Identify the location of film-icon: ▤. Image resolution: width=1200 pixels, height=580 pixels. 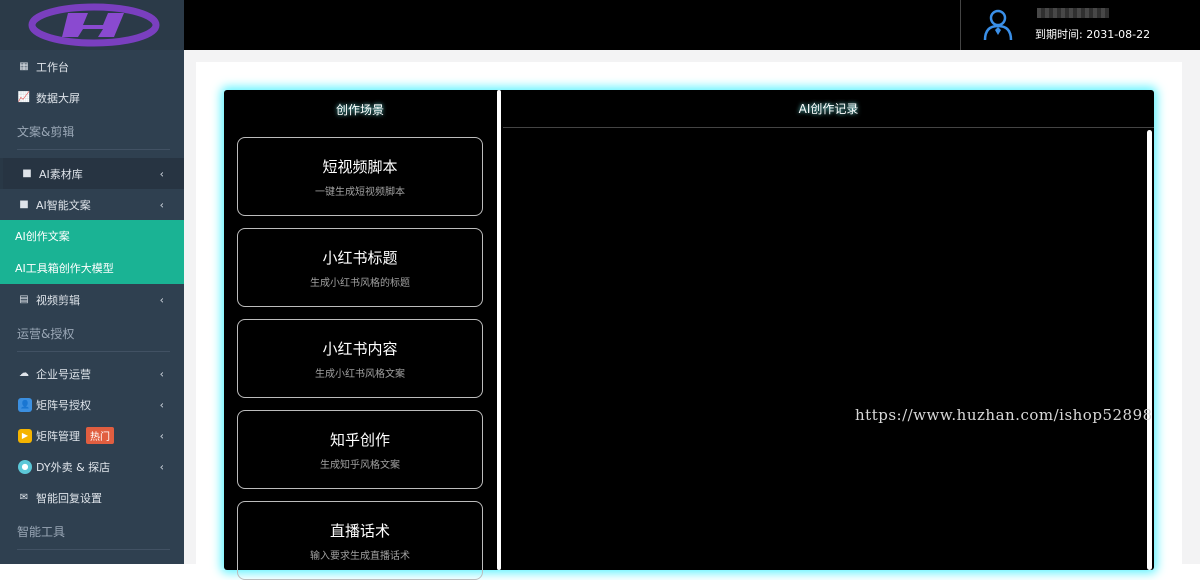
(24, 299).